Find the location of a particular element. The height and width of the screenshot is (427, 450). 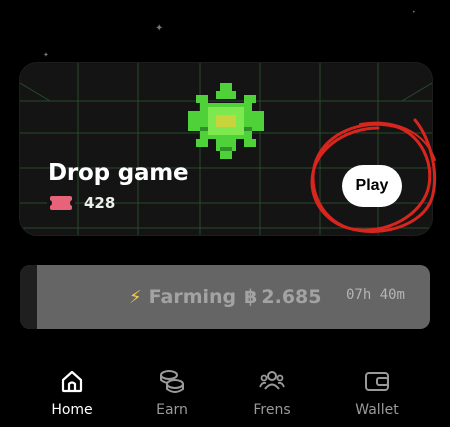

game-title: Drop game is located at coordinates (118, 173).